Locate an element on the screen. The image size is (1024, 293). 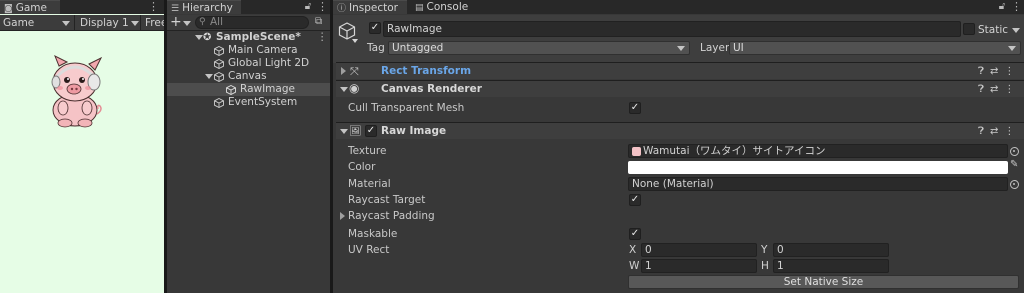
game-tab: ◙ Game is located at coordinates (30, 7).